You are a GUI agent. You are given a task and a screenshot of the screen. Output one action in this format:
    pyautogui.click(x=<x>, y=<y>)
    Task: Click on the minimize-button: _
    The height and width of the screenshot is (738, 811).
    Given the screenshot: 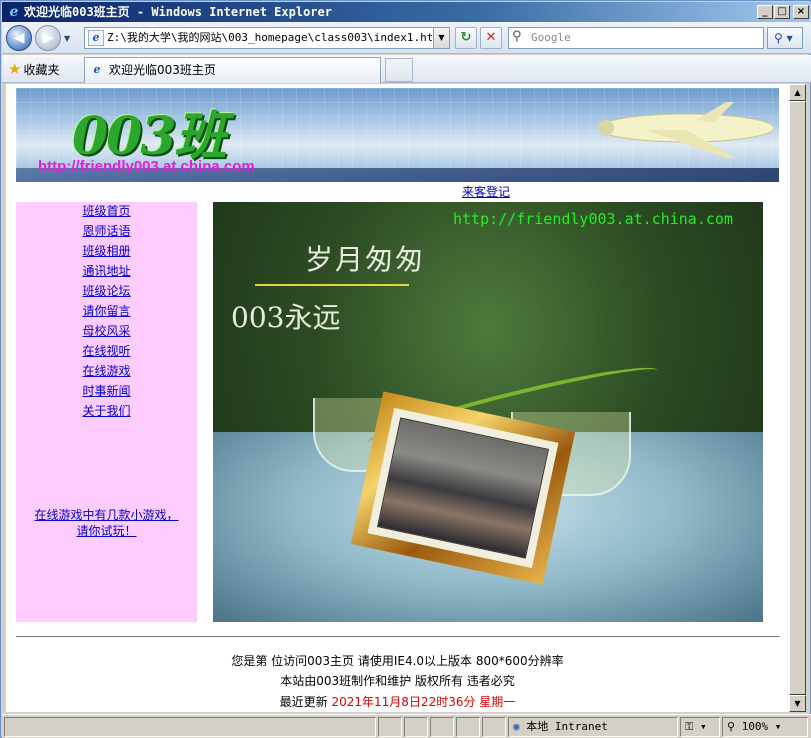 What is the action you would take?
    pyautogui.click(x=765, y=12)
    